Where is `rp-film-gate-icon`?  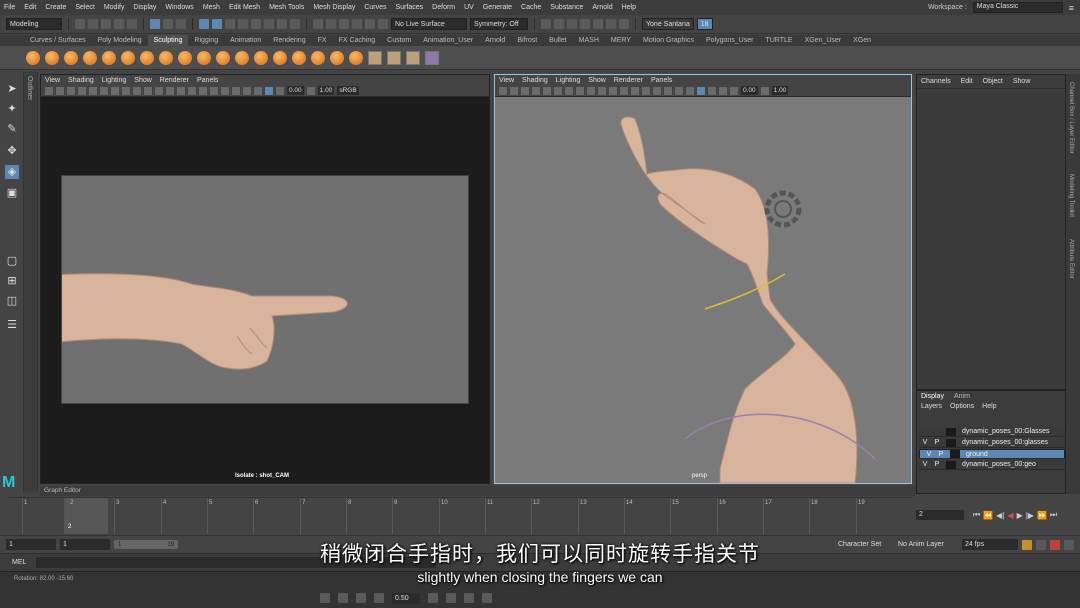
rp-film-gate-icon is located at coordinates (547, 90).